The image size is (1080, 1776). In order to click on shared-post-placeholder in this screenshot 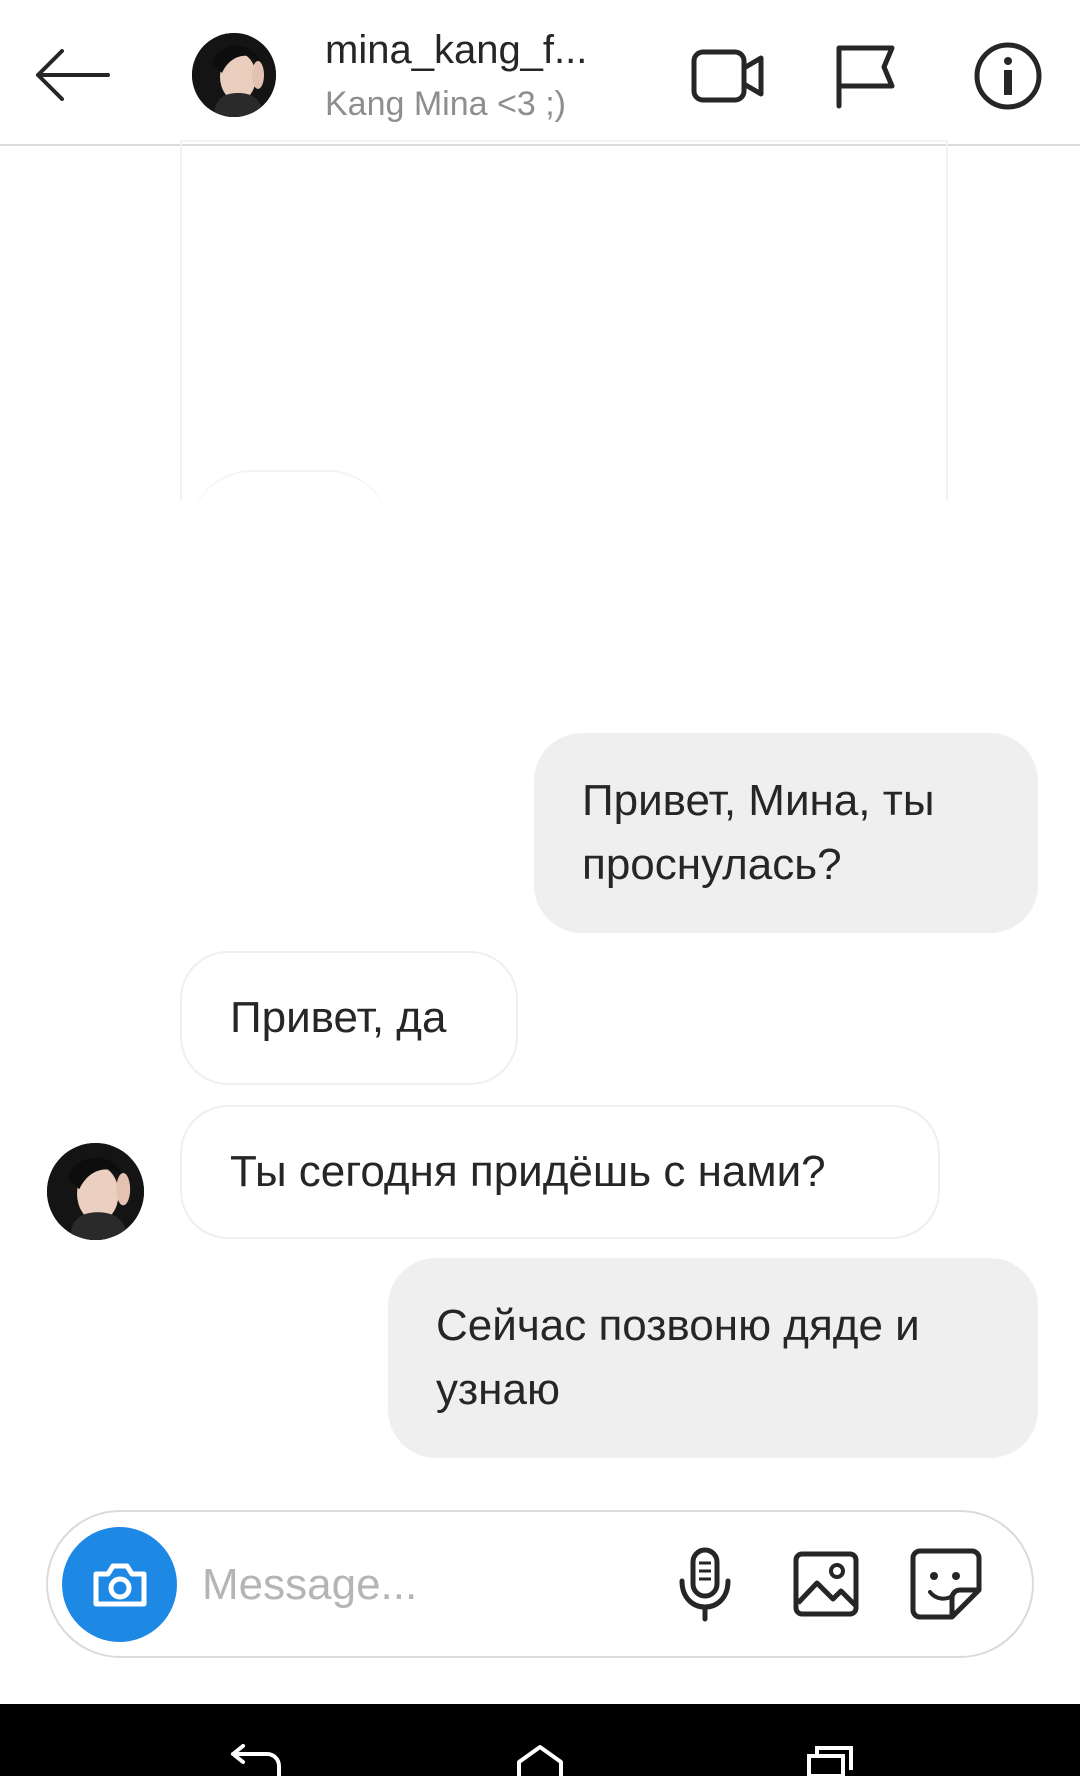, I will do `click(564, 320)`.